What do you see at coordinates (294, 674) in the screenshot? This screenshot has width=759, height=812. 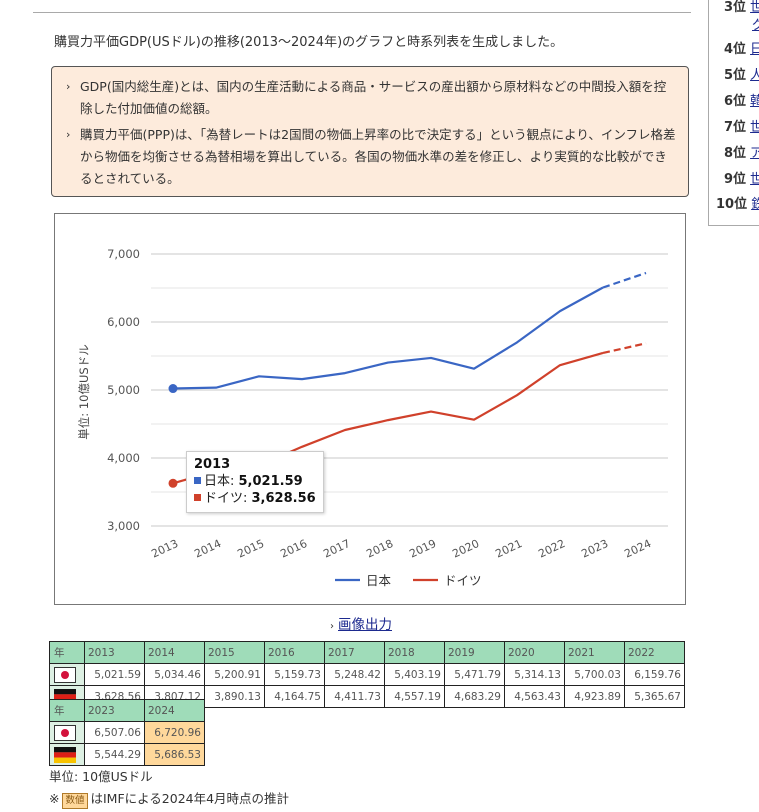 I see `japan-value-cell: 5,159.73` at bounding box center [294, 674].